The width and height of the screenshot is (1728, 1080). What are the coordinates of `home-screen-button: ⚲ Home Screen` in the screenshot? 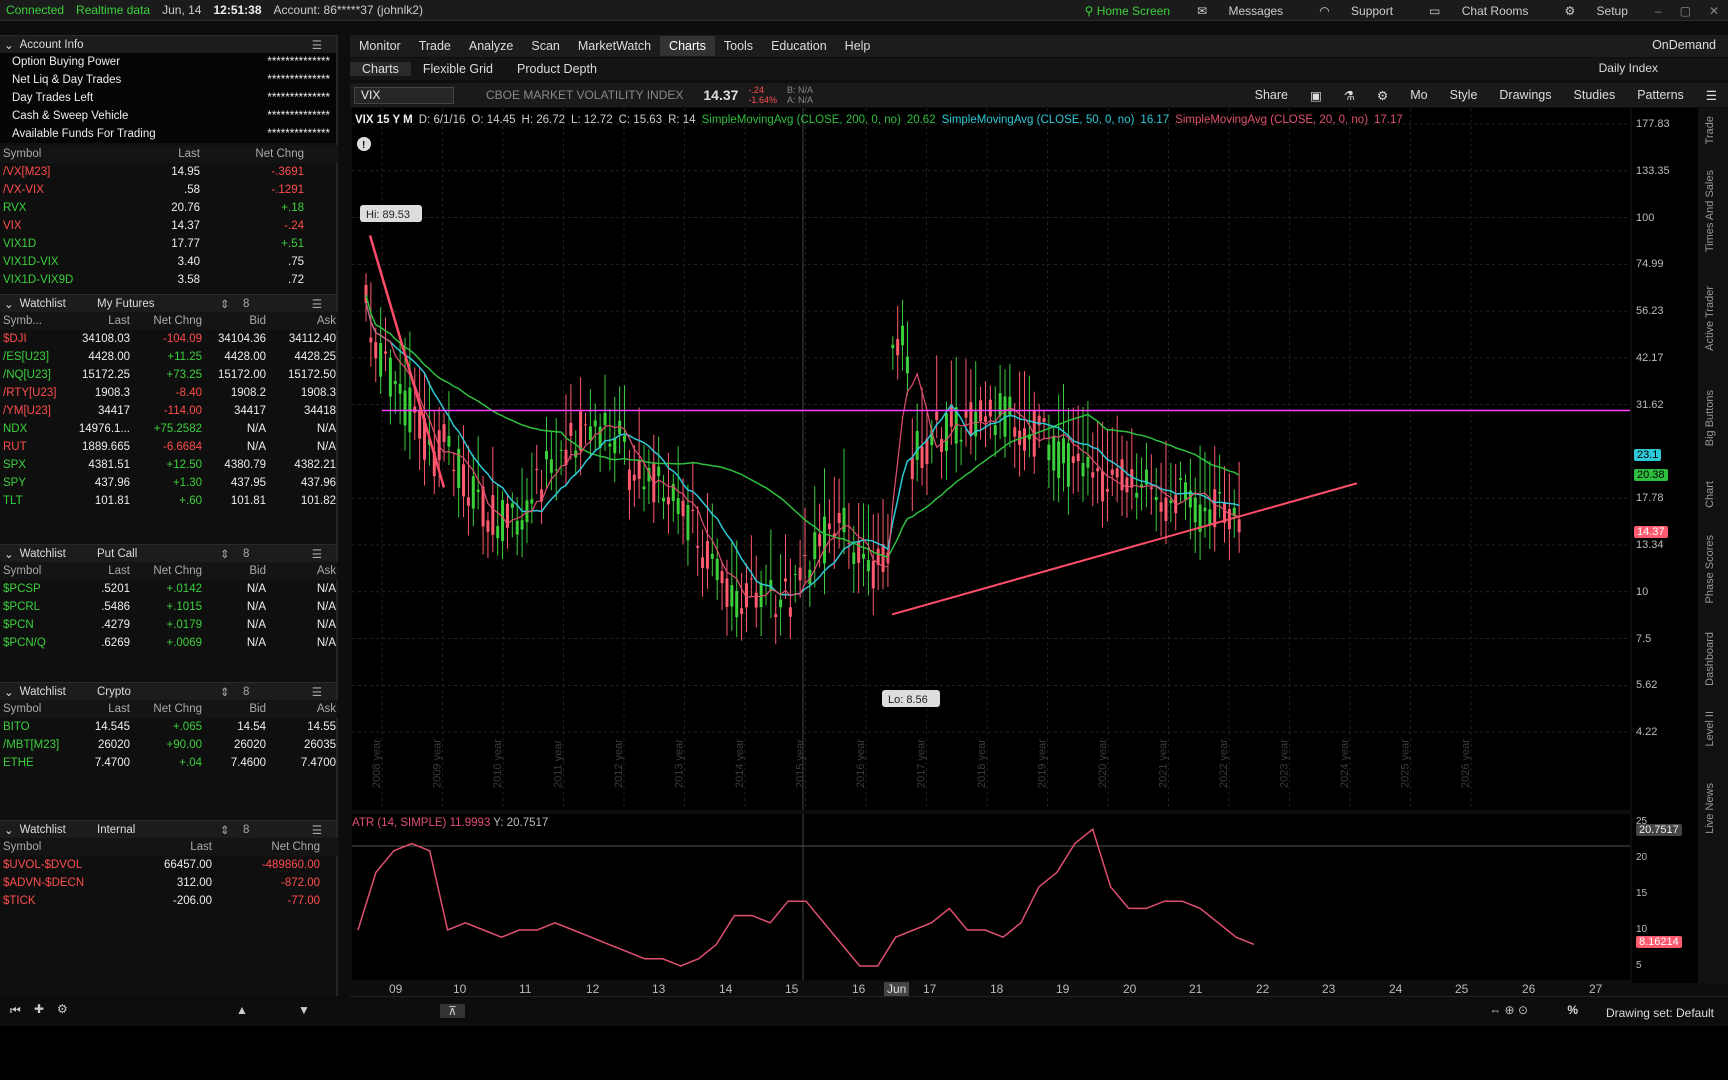 It's located at (1128, 11).